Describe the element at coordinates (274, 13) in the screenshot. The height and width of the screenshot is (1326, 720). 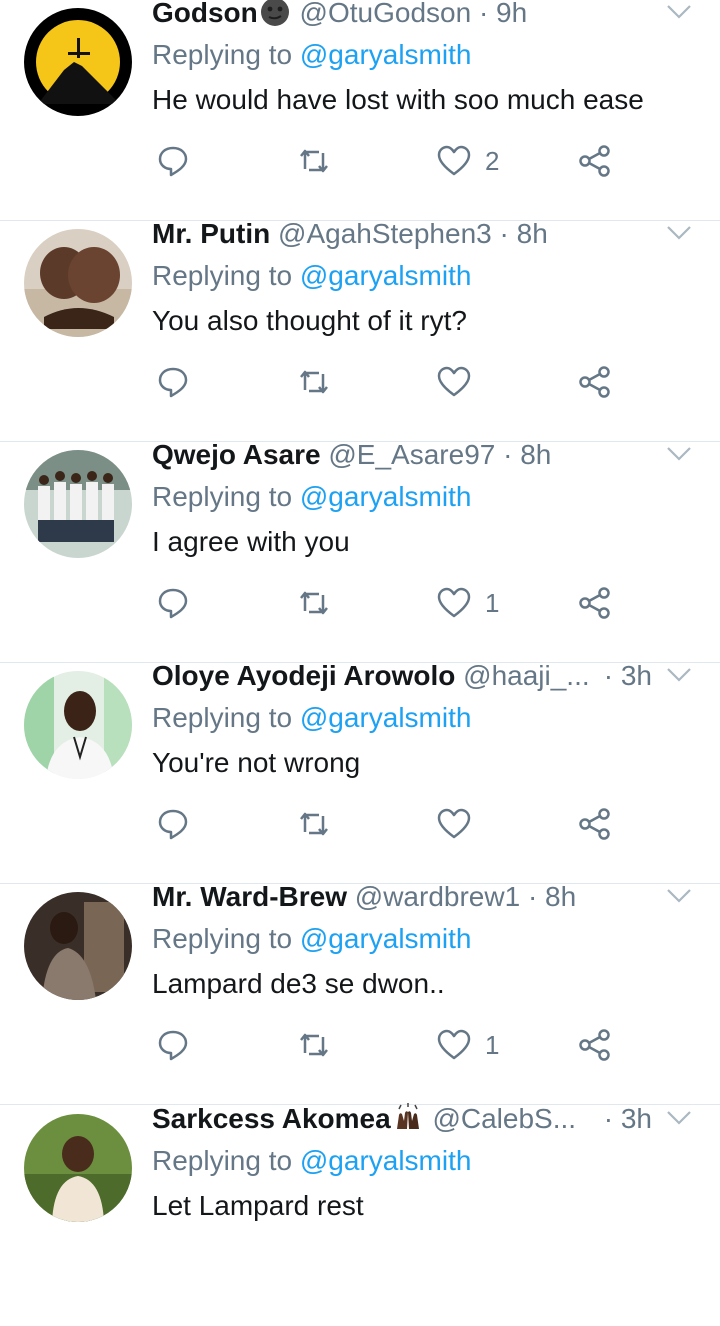
I see `new-moon-face-emoji` at that location.